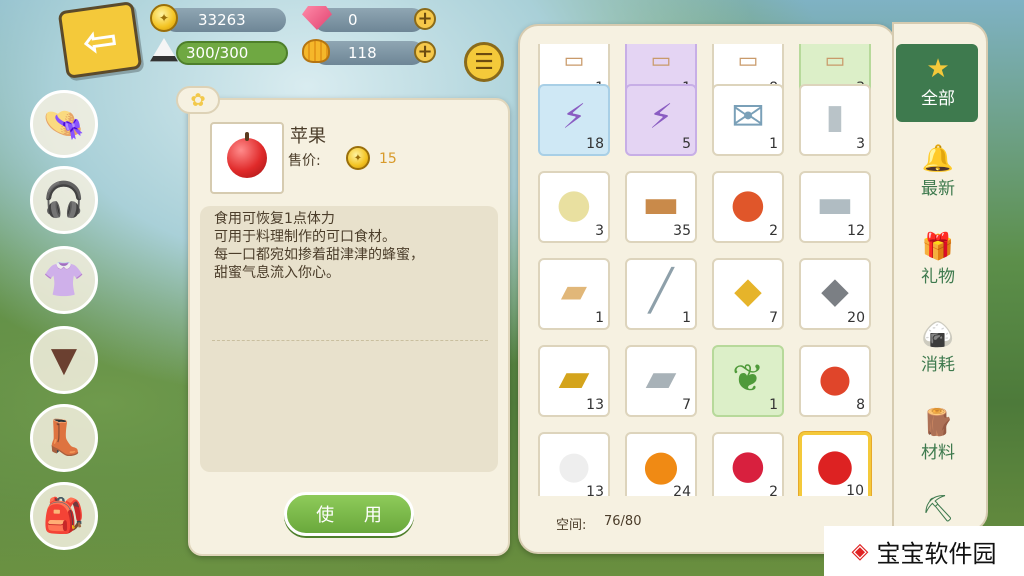  I want to click on use-button: 使 用, so click(349, 514).